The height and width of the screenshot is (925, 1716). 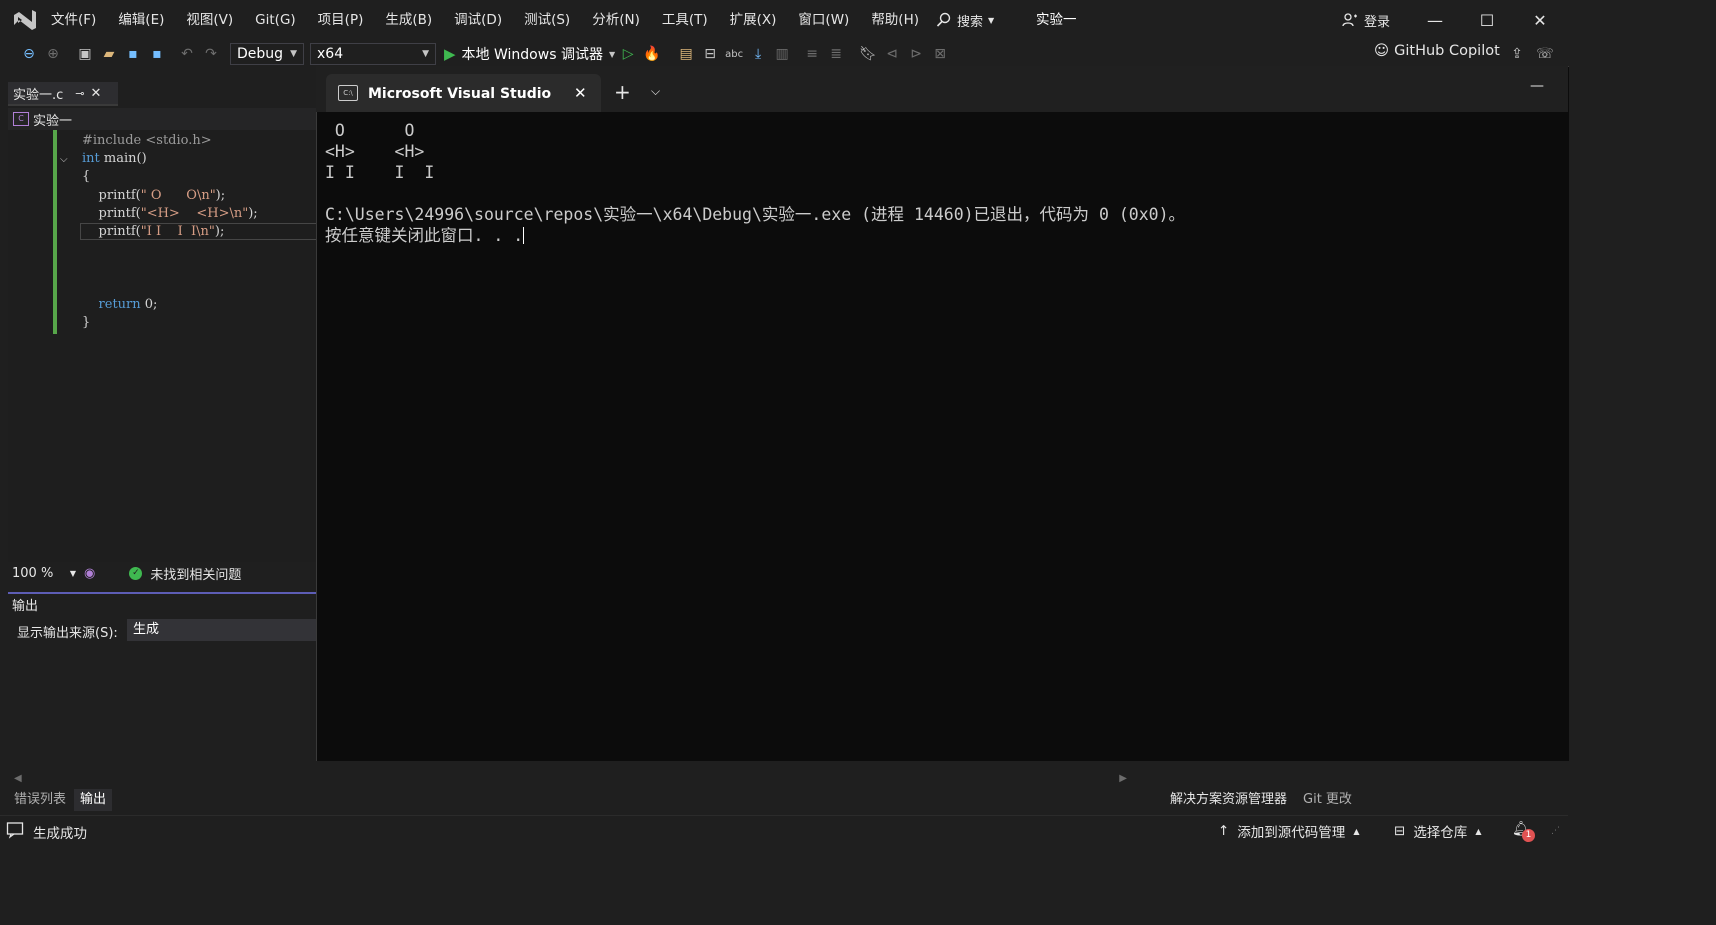 I want to click on start-without-debugging-icon: ▷, so click(x=628, y=54).